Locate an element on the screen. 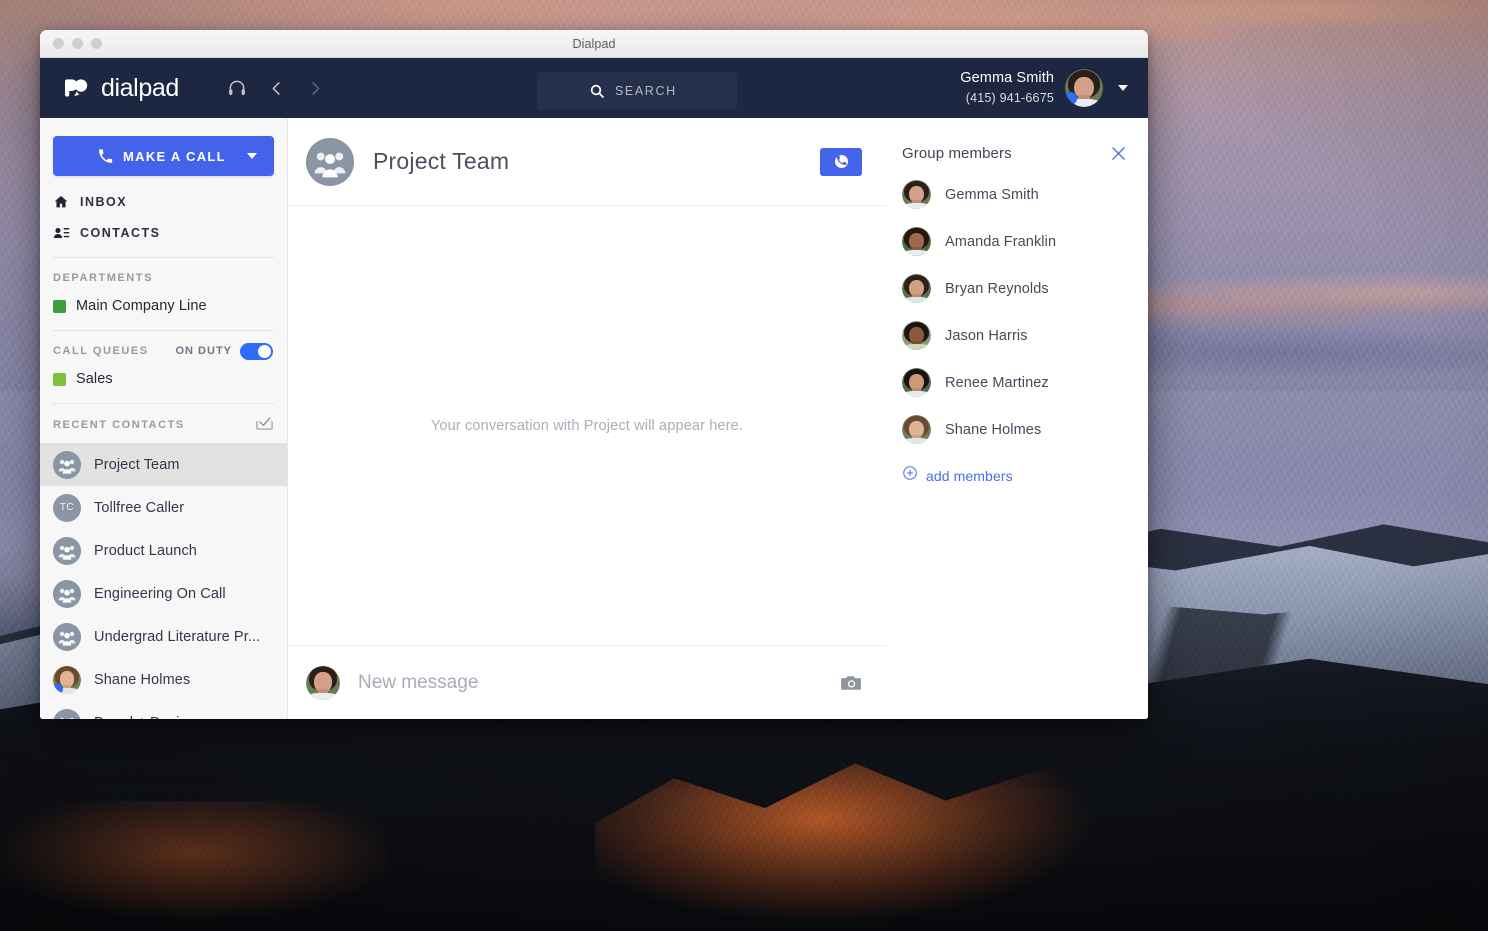  section-title: RECENT CONTACTS is located at coordinates (119, 425).